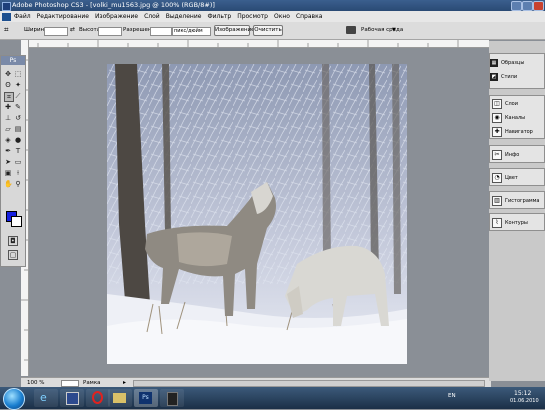 This screenshot has height=410, width=545. What do you see at coordinates (63, 16) in the screenshot?
I see `menu-edit: Редактирование` at bounding box center [63, 16].